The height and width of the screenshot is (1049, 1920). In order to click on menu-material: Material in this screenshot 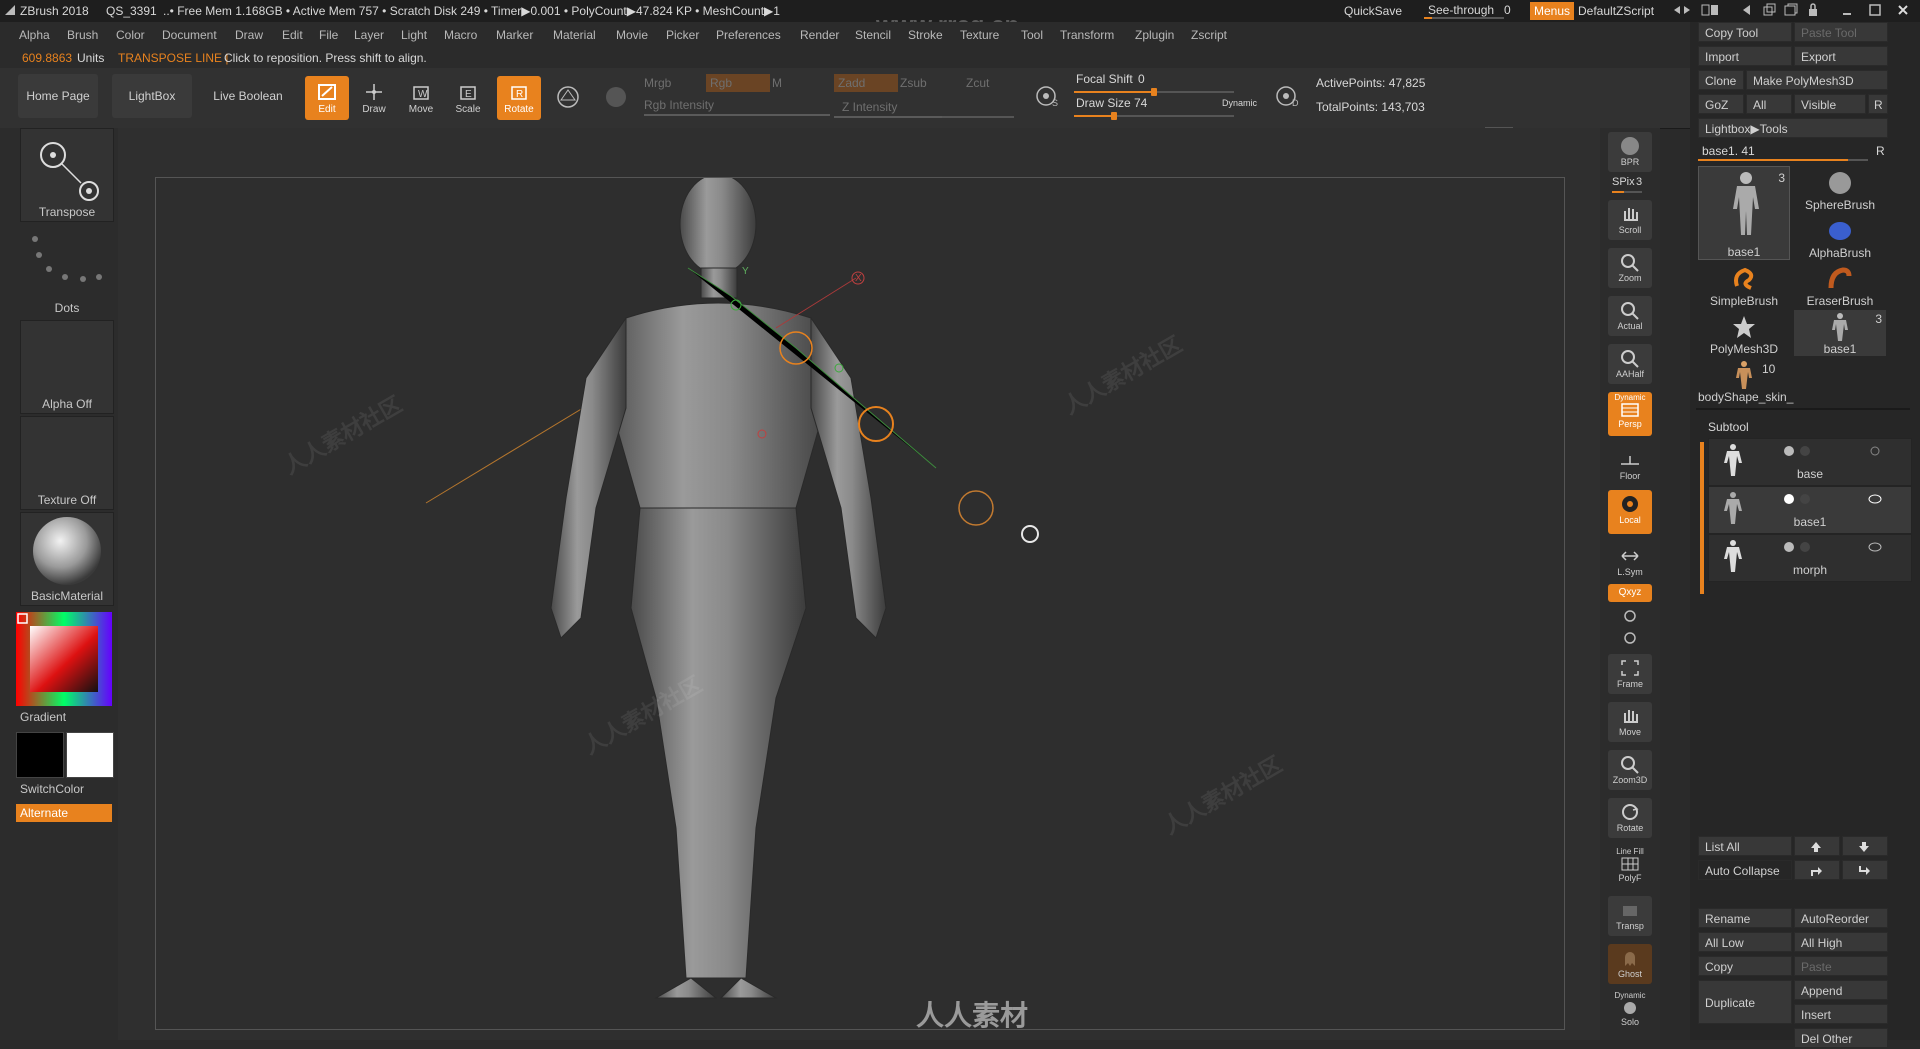, I will do `click(574, 35)`.